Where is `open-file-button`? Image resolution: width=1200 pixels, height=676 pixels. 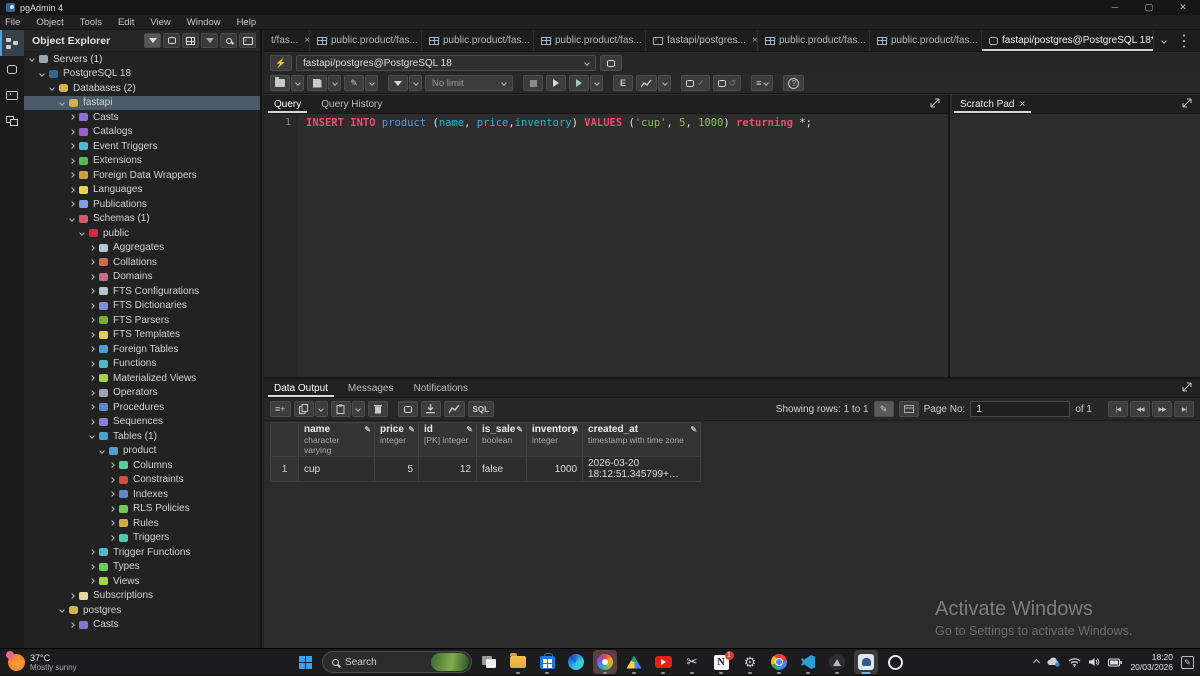 open-file-button is located at coordinates (280, 83).